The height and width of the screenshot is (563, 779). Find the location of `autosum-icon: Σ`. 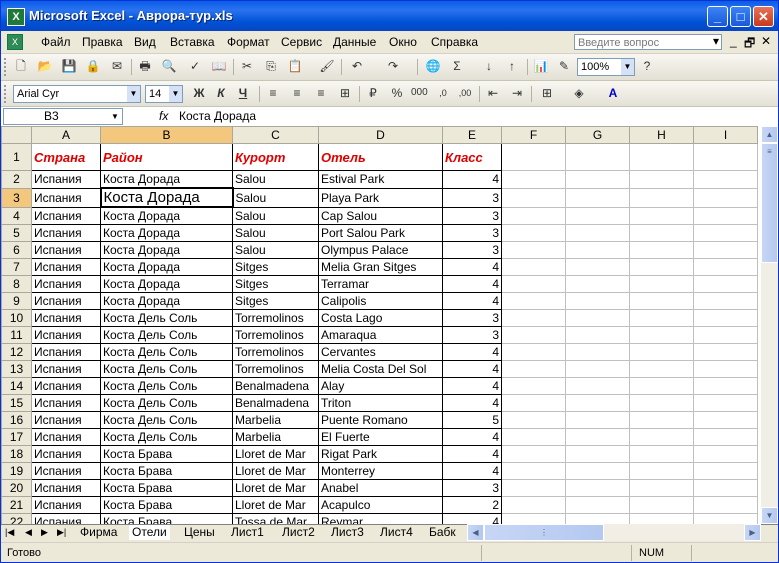

autosum-icon: Σ is located at coordinates (457, 66).